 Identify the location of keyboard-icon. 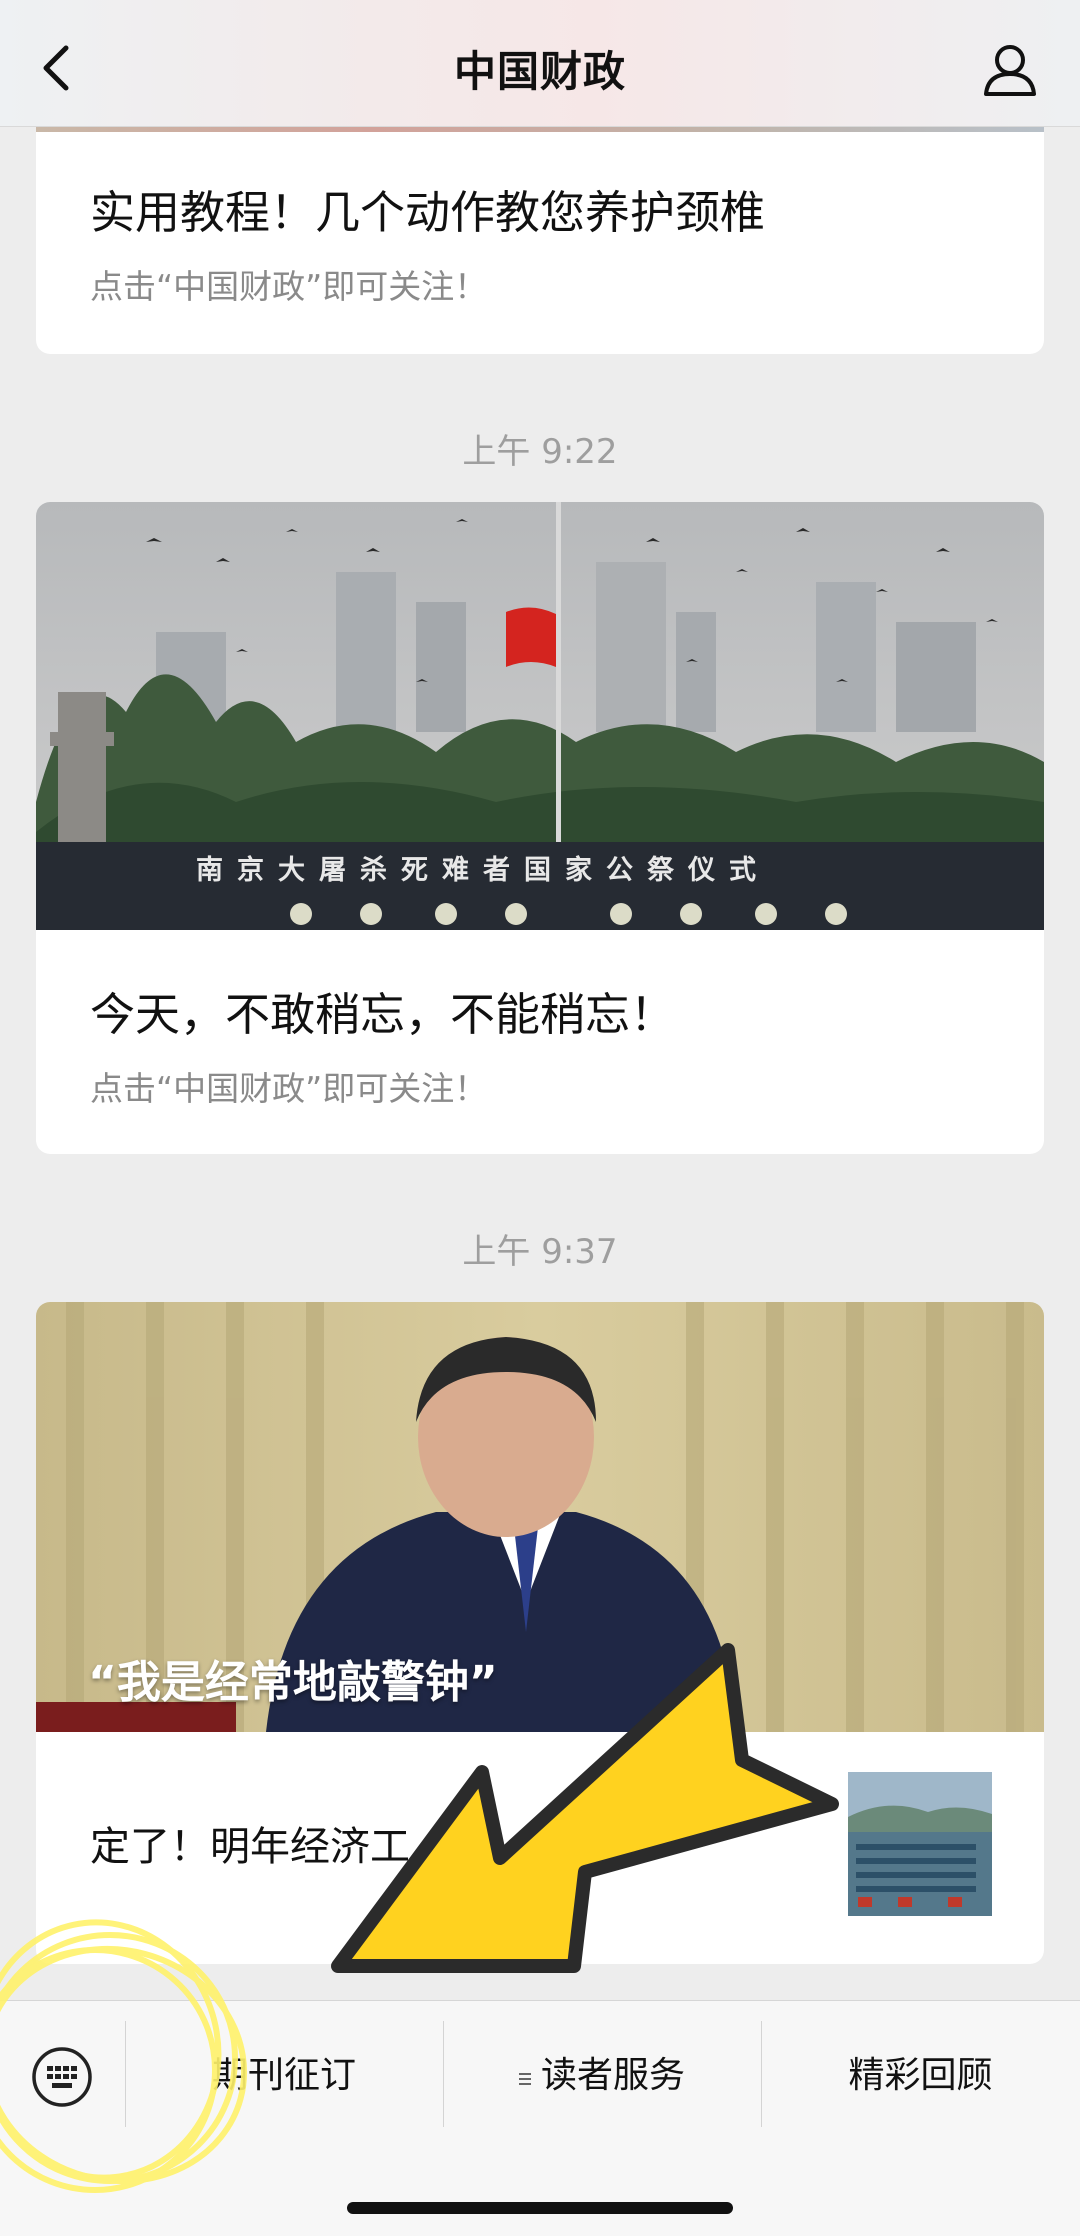
(62, 2077).